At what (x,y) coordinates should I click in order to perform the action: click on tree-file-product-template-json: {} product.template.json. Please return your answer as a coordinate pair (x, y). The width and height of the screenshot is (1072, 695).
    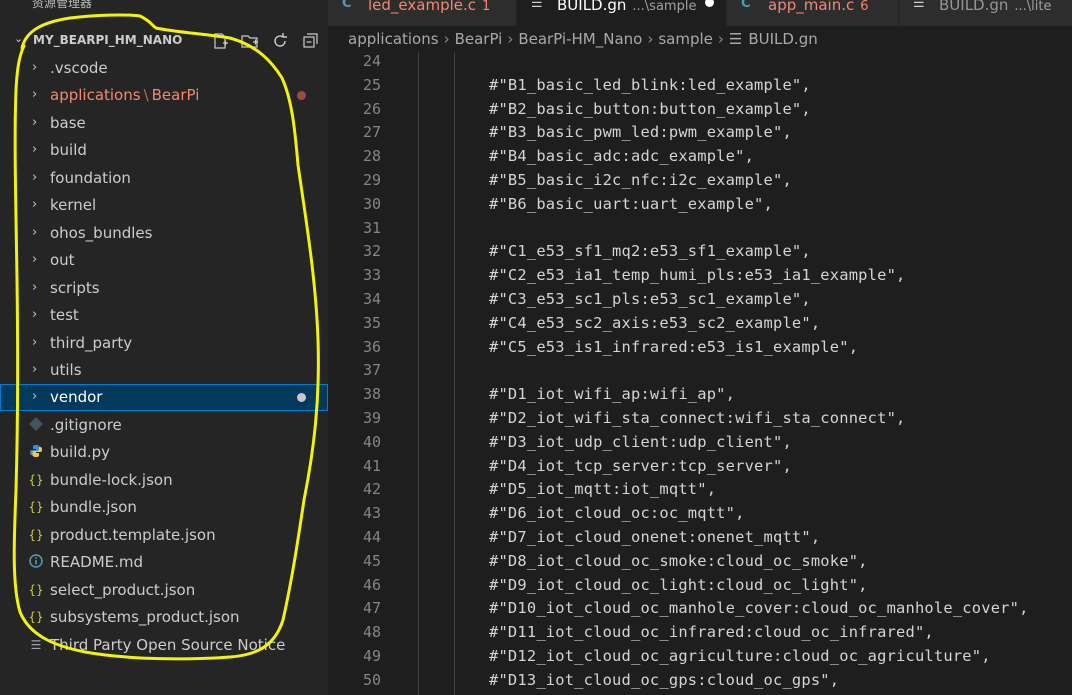
    Looking at the image, I should click on (164, 535).